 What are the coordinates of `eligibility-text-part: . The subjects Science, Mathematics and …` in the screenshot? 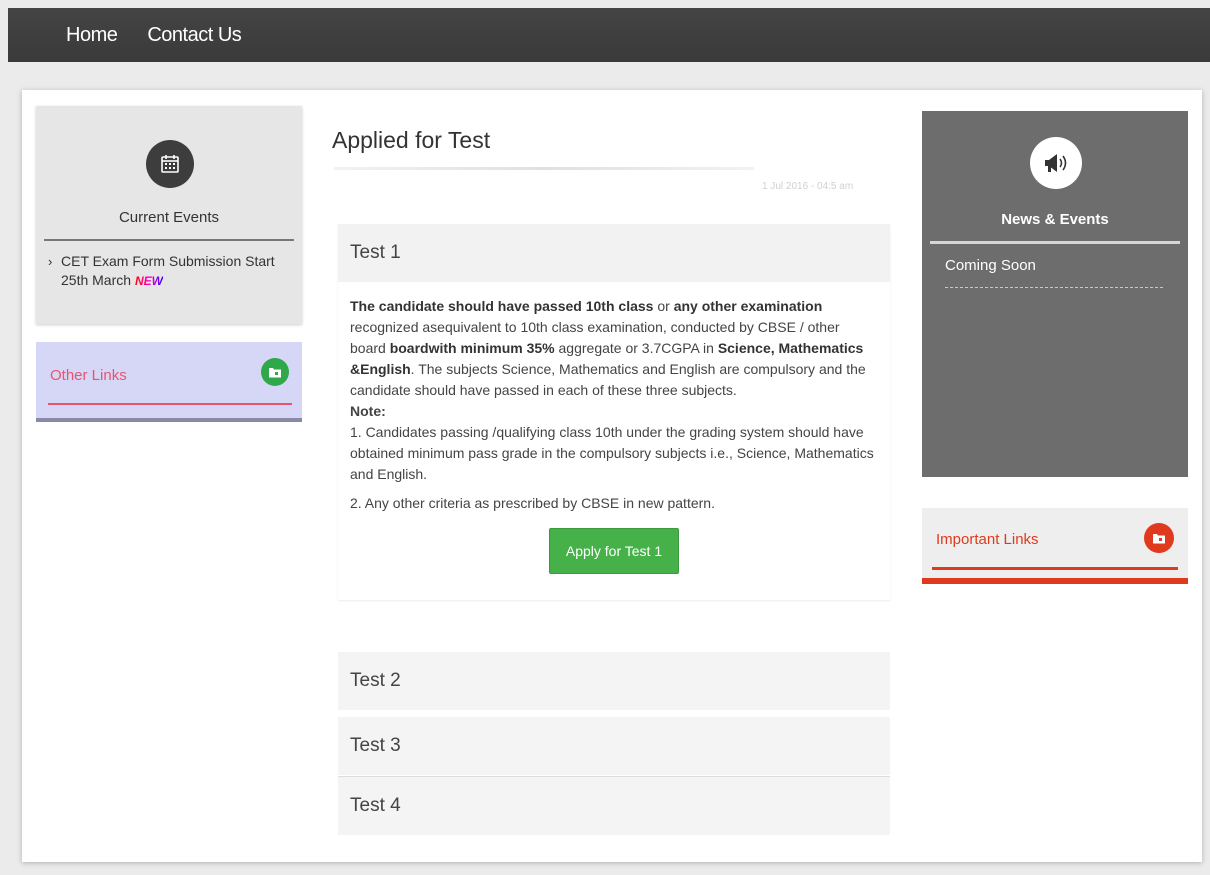 It's located at (608, 379).